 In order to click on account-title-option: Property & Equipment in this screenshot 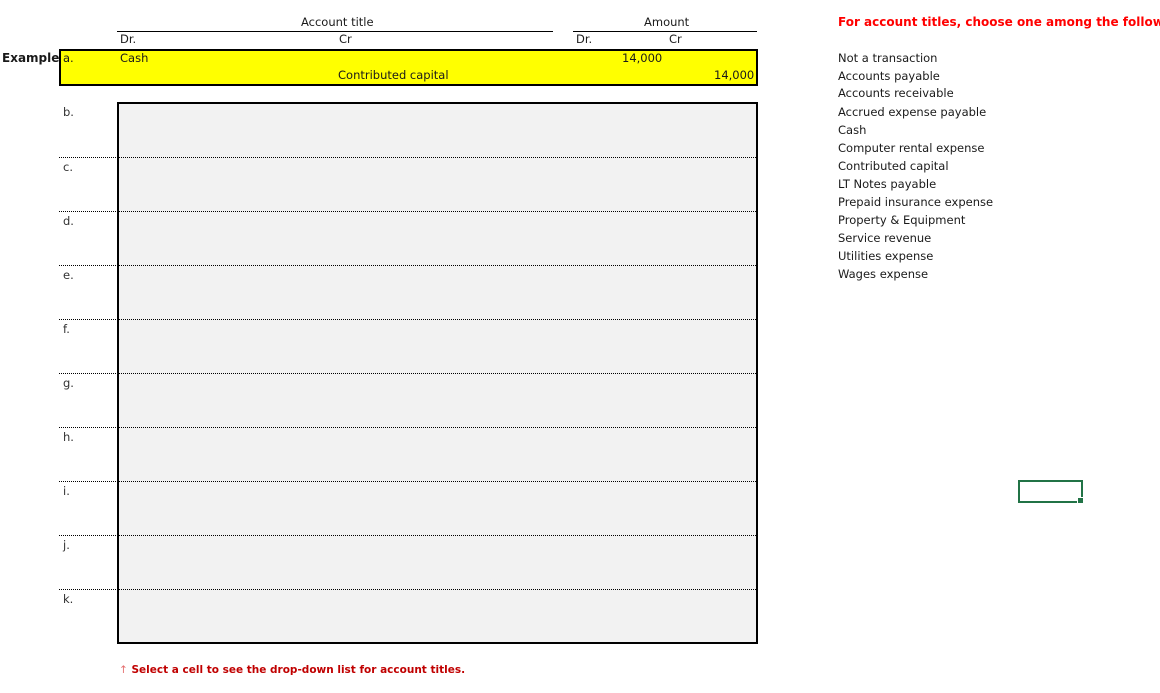, I will do `click(902, 220)`.